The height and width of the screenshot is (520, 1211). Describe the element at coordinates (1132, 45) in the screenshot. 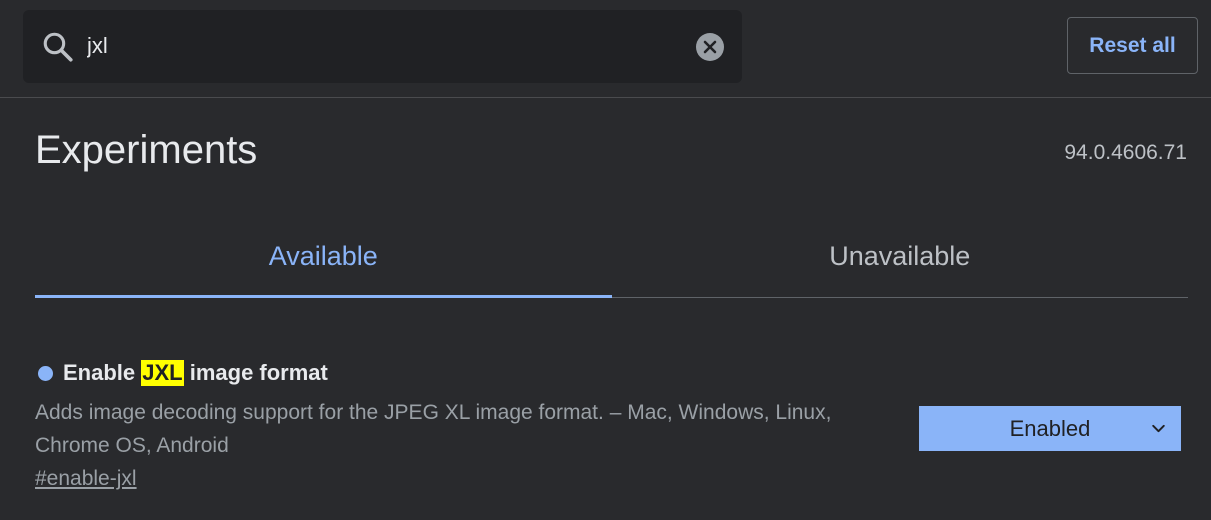

I see `reset-all-button: Reset all` at that location.